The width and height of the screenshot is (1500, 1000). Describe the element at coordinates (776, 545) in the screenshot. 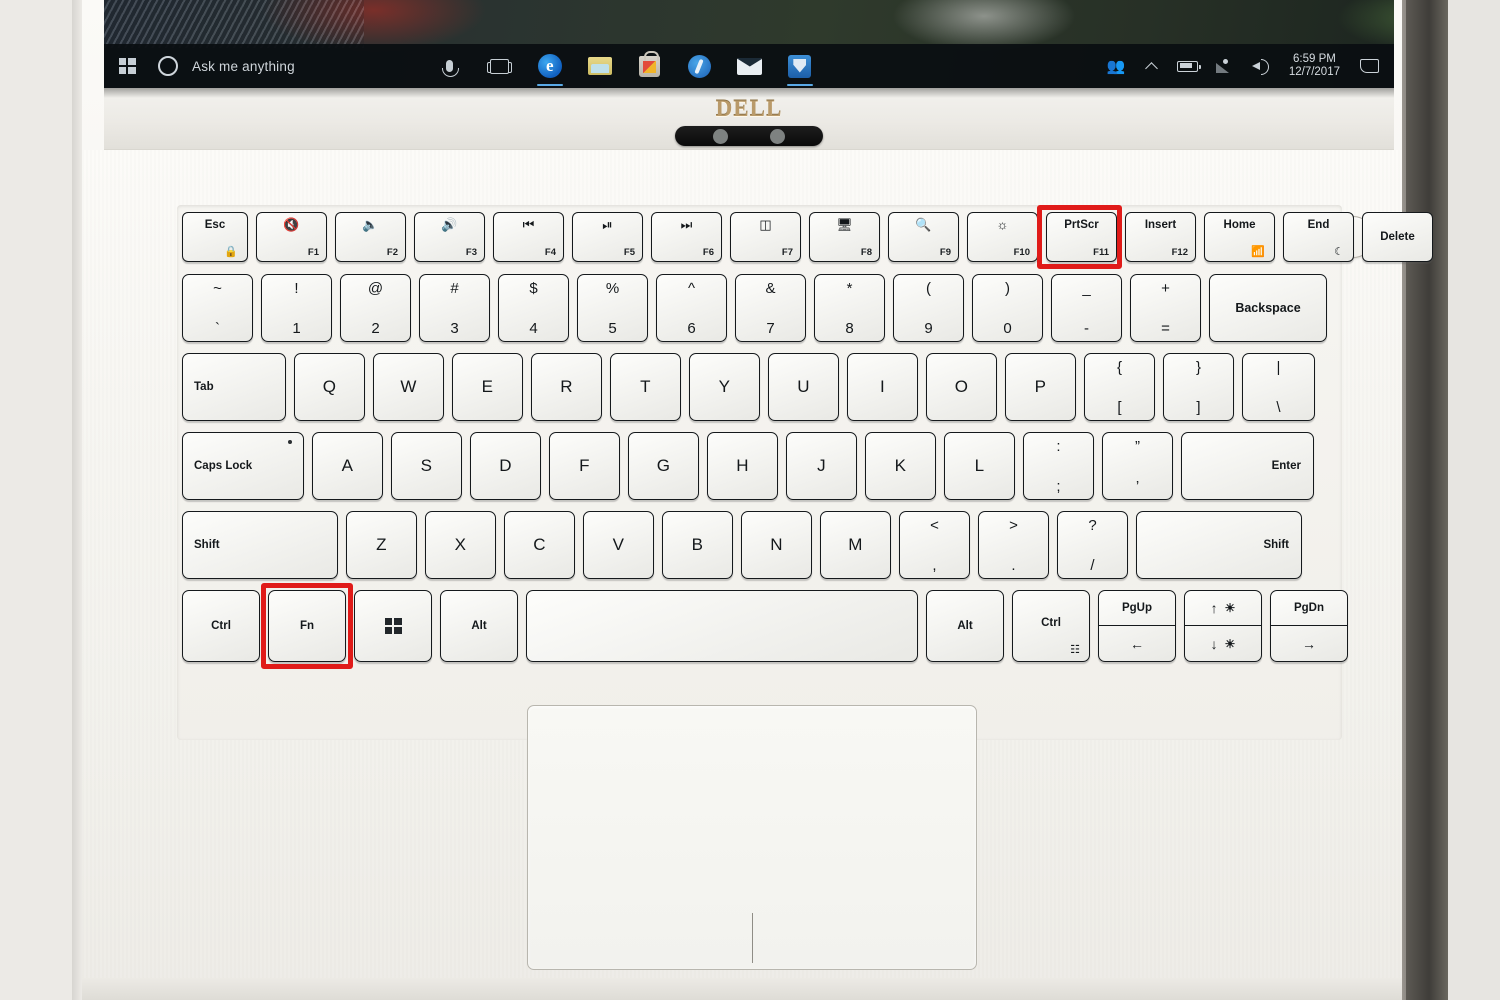

I see `key-n: N` at that location.